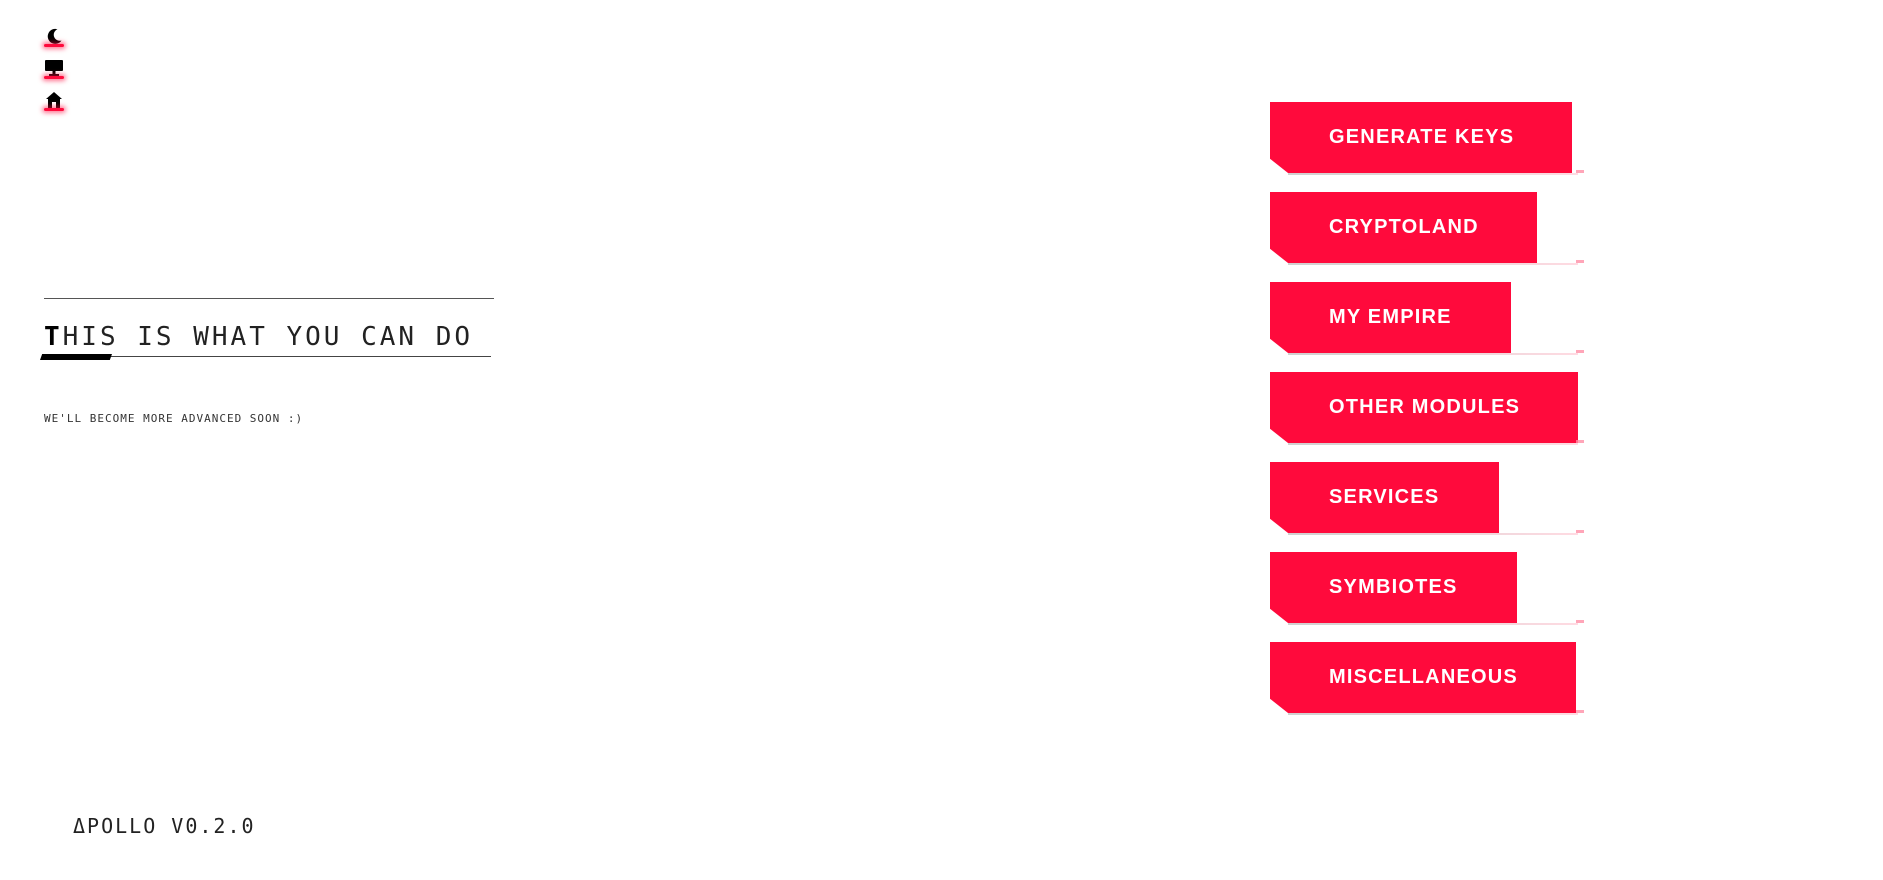 This screenshot has height=880, width=1883. I want to click on button-label: OTHER MODULES, so click(1425, 407).